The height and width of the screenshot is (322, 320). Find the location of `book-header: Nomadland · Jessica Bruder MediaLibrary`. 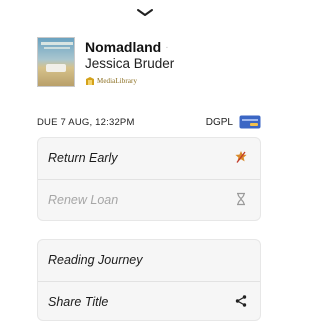

book-header: Nomadland · Jessica Bruder MediaLibrary is located at coordinates (157, 67).